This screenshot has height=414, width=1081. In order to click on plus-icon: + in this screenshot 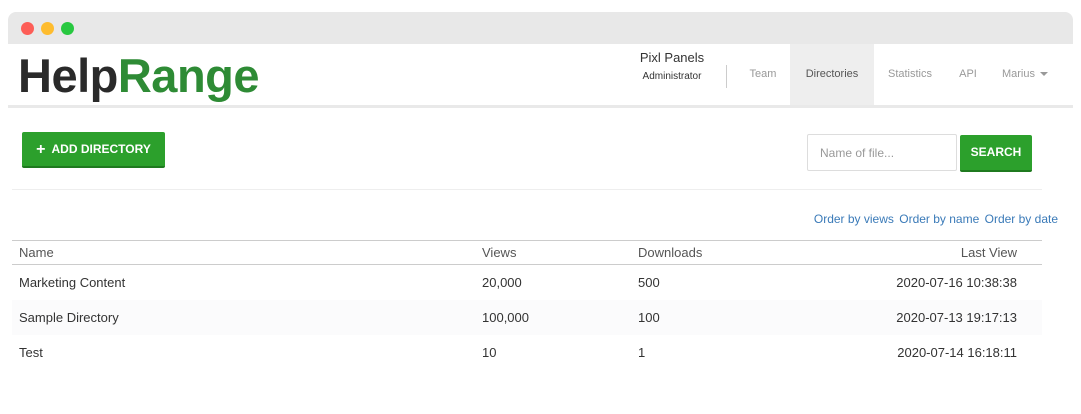, I will do `click(41, 149)`.